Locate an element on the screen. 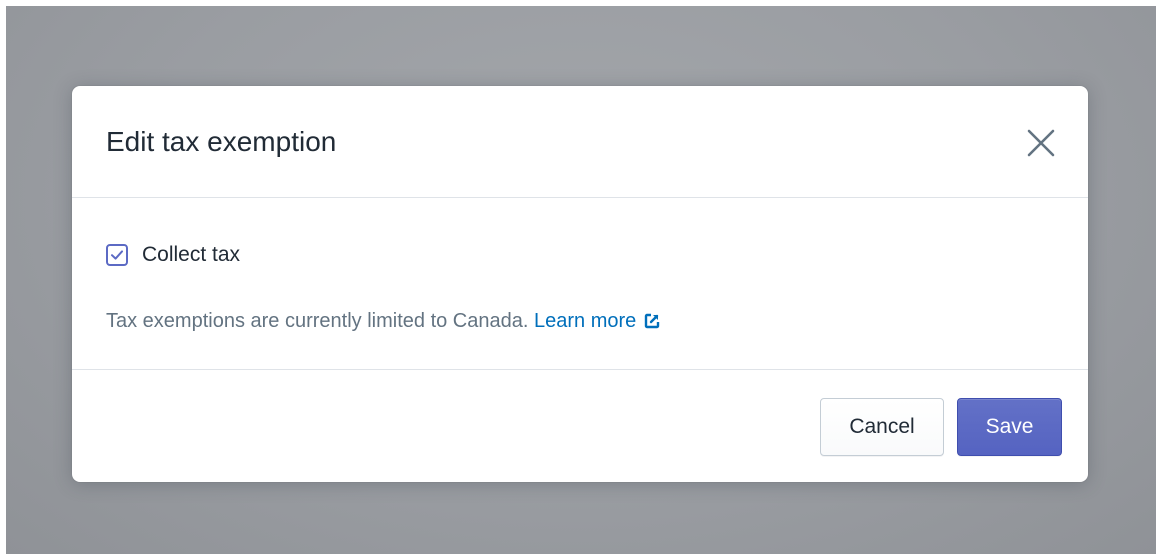  learn-more-link: Learn more is located at coordinates (597, 321).